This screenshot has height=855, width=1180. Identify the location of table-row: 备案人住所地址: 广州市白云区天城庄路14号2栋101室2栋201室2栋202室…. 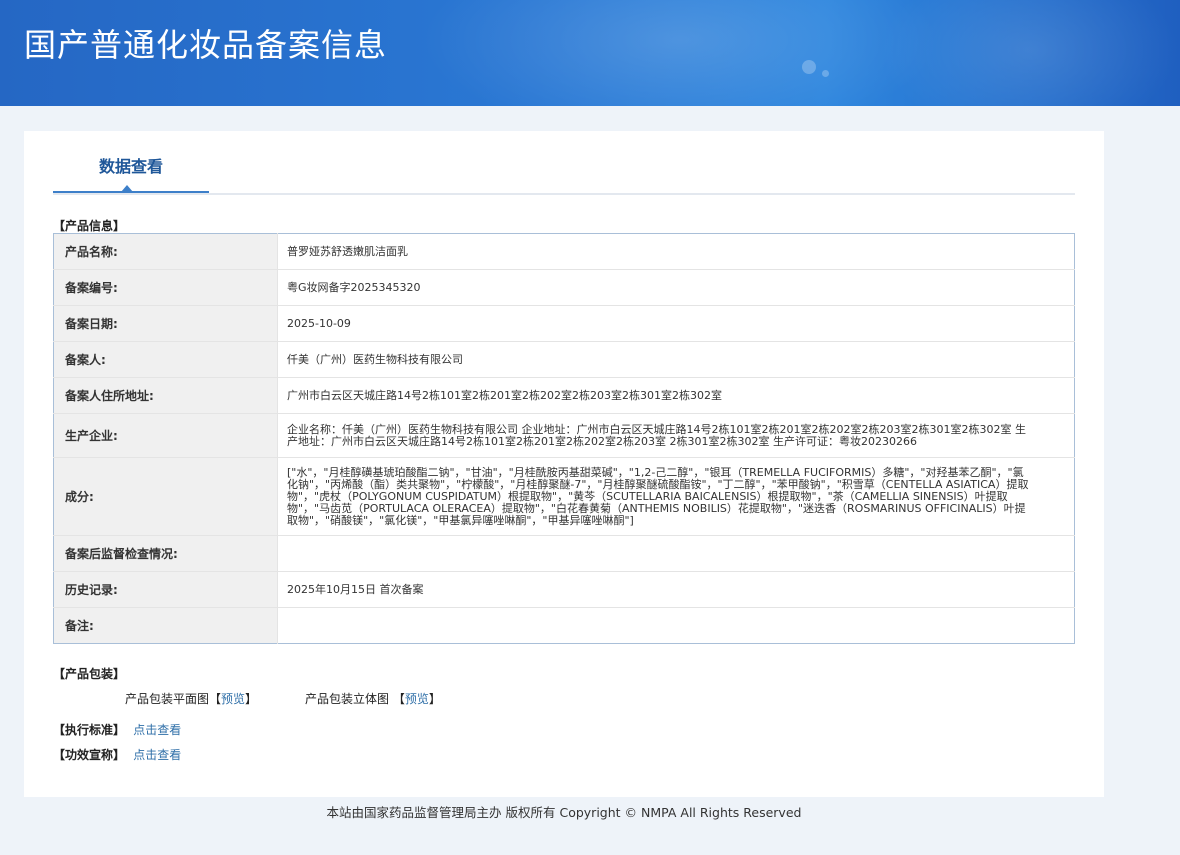
(564, 395).